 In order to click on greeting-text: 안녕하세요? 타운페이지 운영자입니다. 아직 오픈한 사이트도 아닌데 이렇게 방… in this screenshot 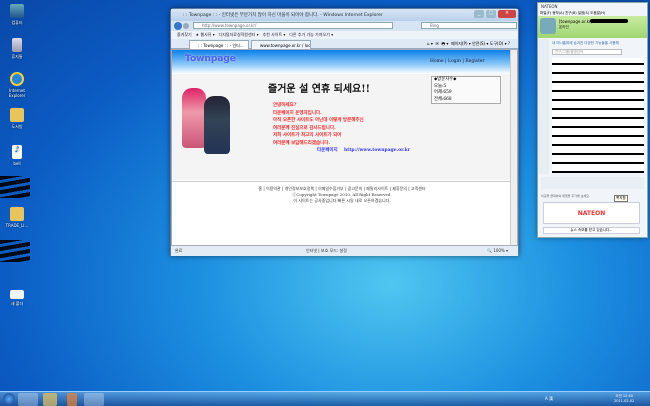, I will do `click(342, 128)`.